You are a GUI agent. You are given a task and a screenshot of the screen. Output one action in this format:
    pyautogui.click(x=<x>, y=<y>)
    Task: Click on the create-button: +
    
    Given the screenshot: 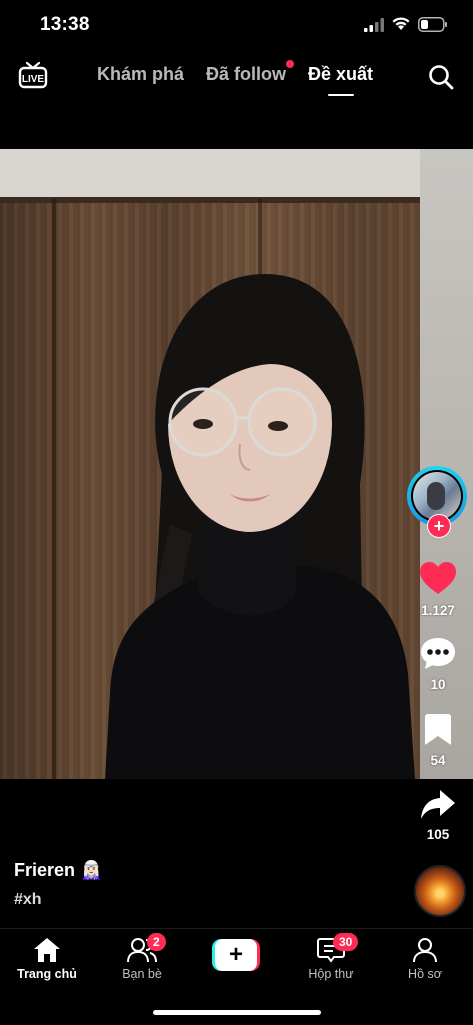 What is the action you would take?
    pyautogui.click(x=236, y=955)
    